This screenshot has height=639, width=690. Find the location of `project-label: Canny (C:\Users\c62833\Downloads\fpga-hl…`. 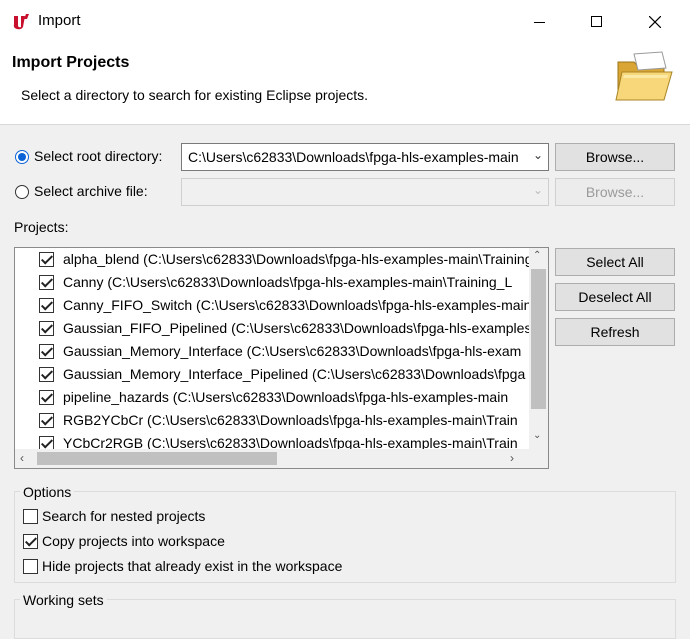

project-label: Canny (C:\Users\c62833\Downloads\fpga-hl… is located at coordinates (288, 282).